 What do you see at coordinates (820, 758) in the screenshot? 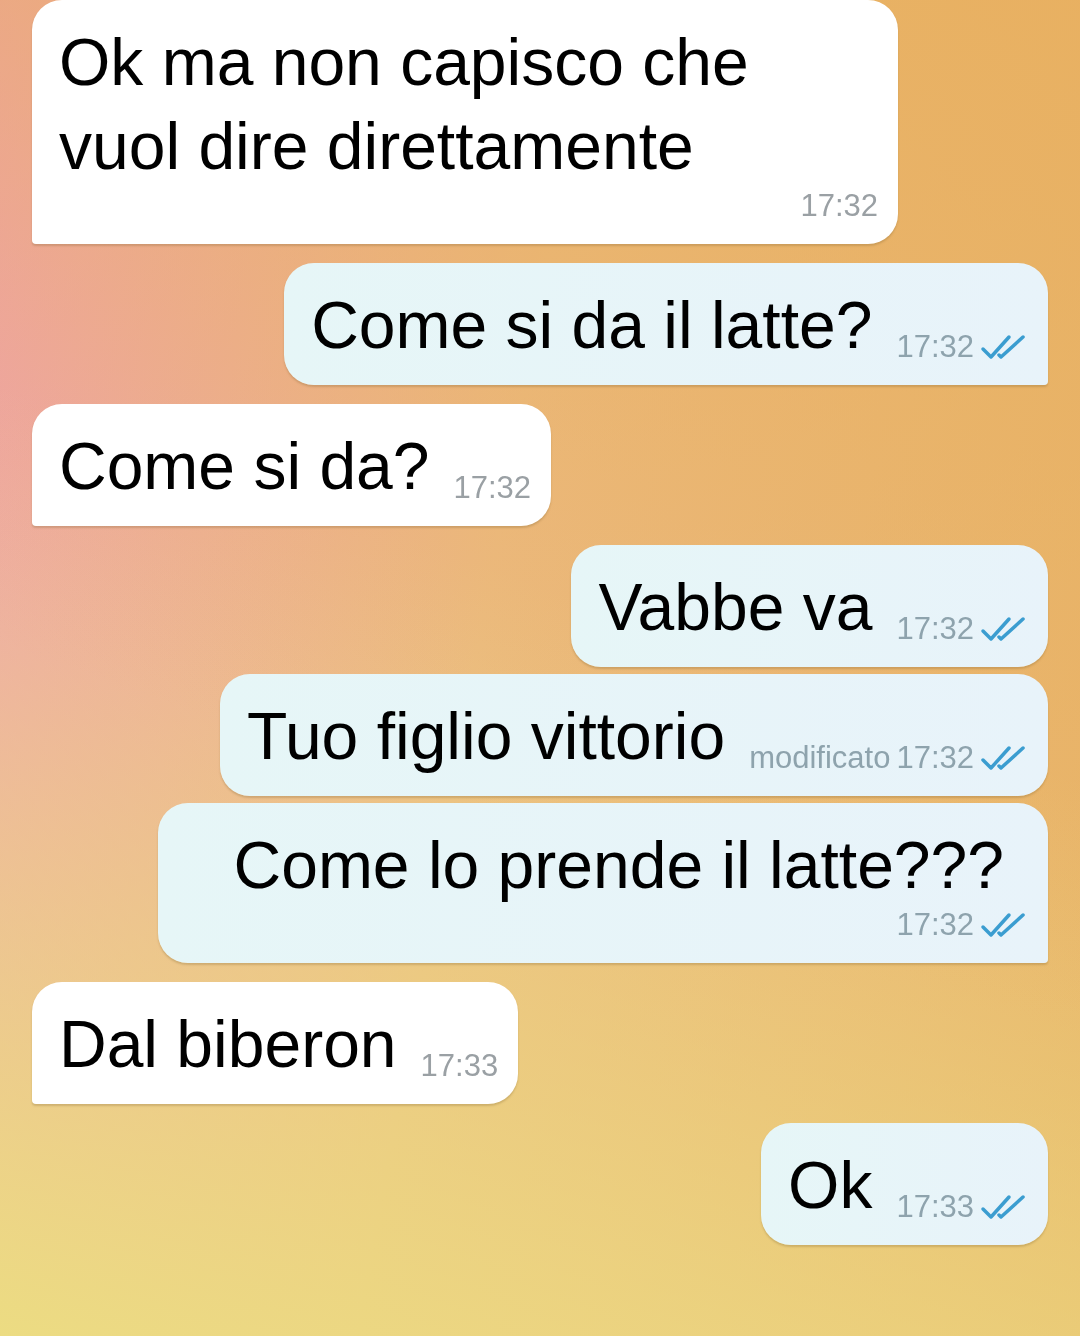
I see `edited-label: modificato` at bounding box center [820, 758].